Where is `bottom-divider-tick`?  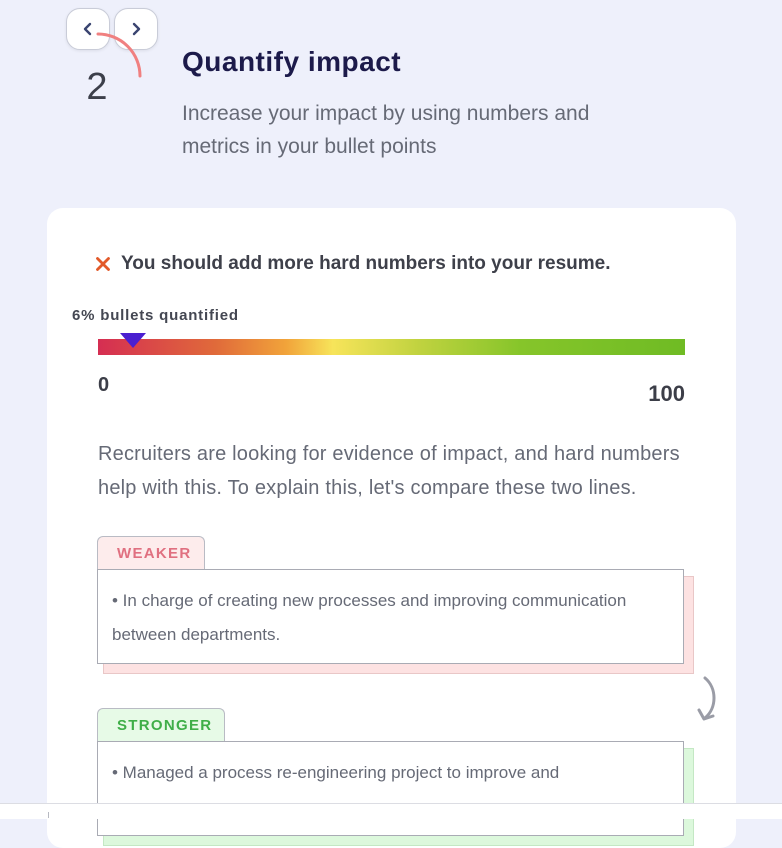 bottom-divider-tick is located at coordinates (48, 815).